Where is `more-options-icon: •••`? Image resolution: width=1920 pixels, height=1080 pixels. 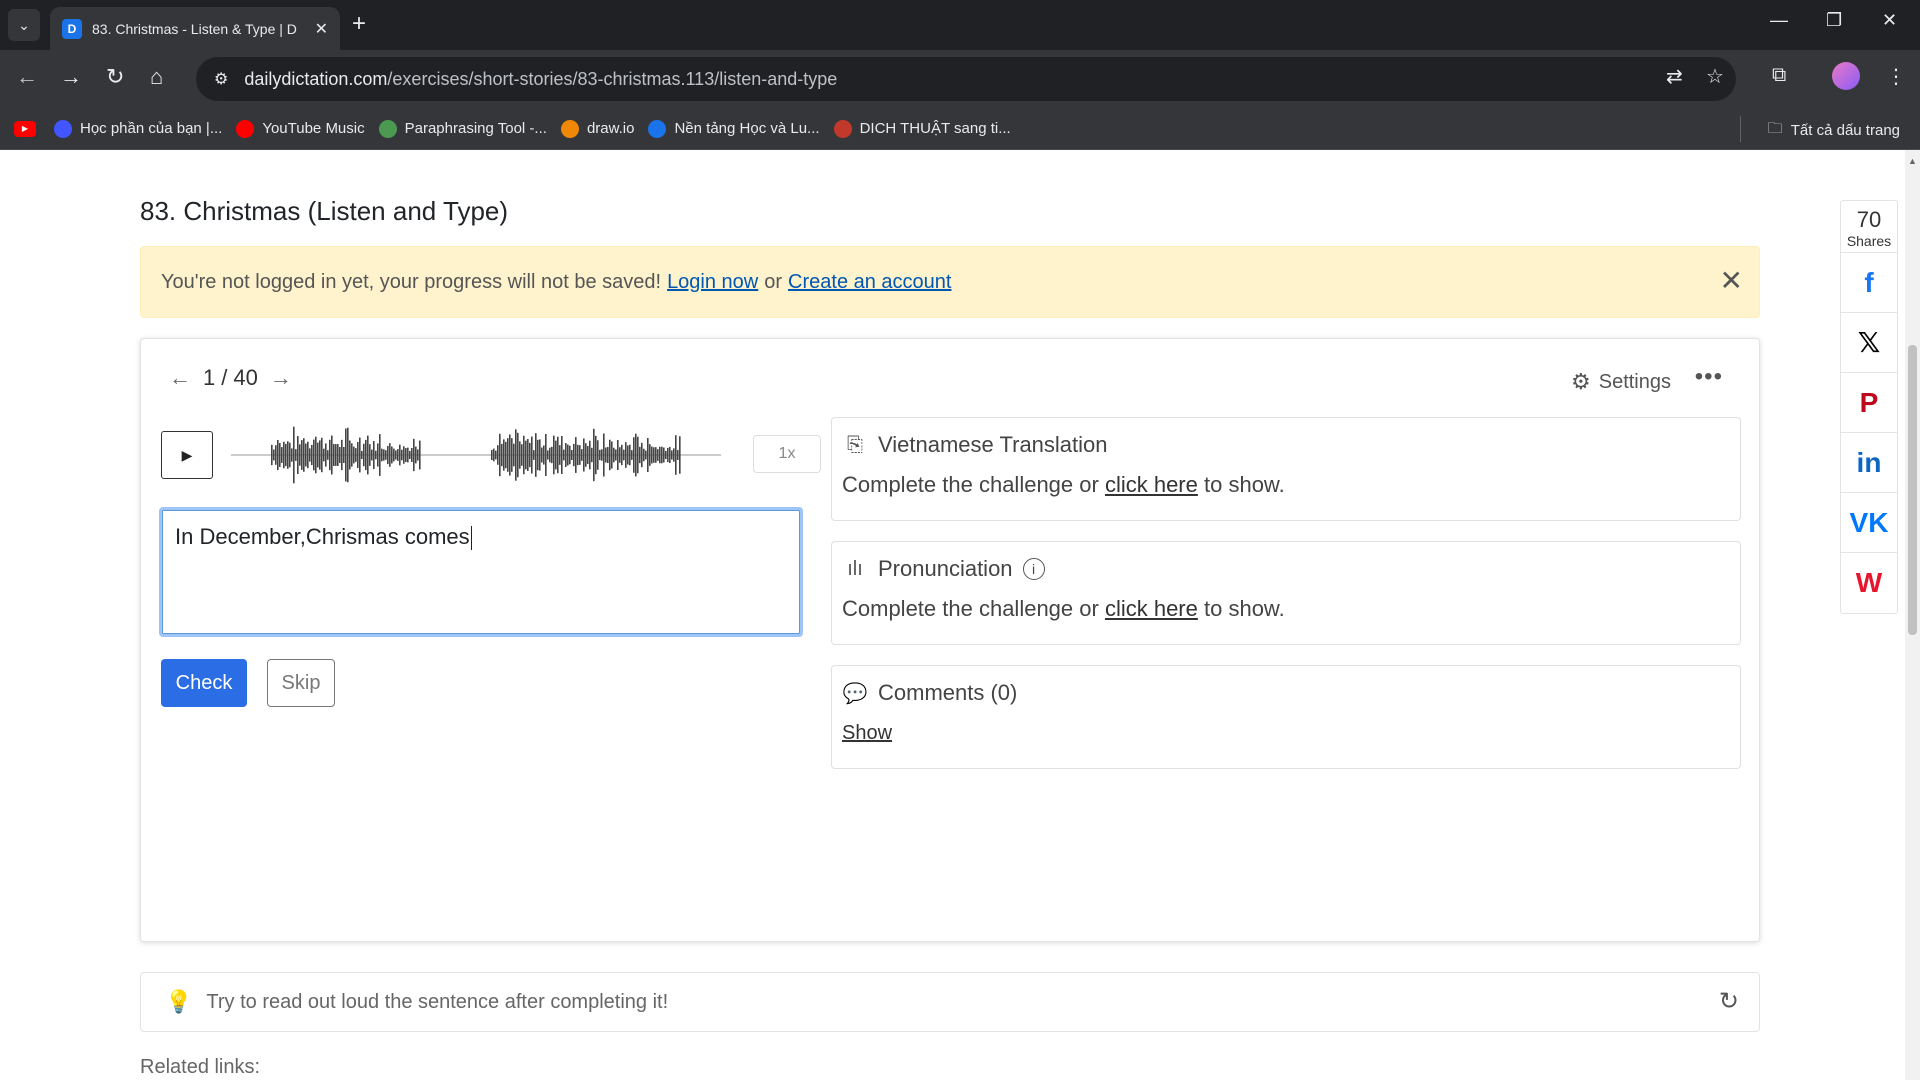 more-options-icon: ••• is located at coordinates (1709, 377).